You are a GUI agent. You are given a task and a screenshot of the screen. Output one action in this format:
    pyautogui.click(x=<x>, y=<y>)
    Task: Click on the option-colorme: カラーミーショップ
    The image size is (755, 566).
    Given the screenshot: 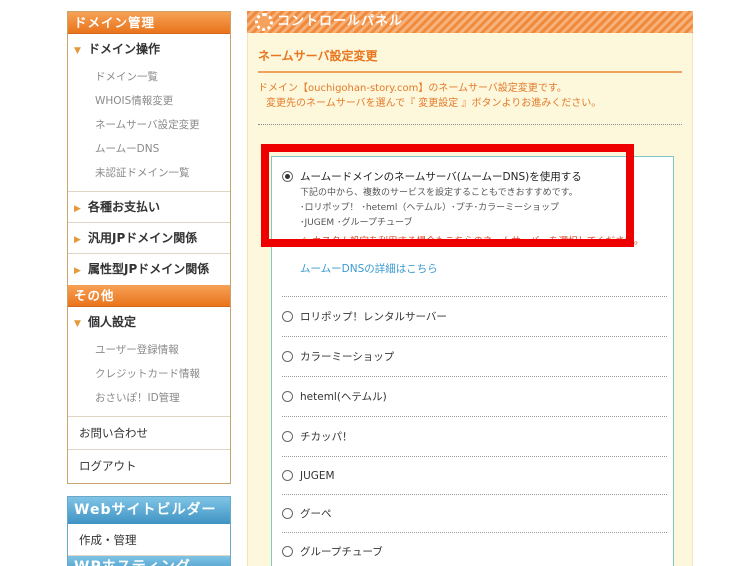 What is the action you would take?
    pyautogui.click(x=474, y=357)
    